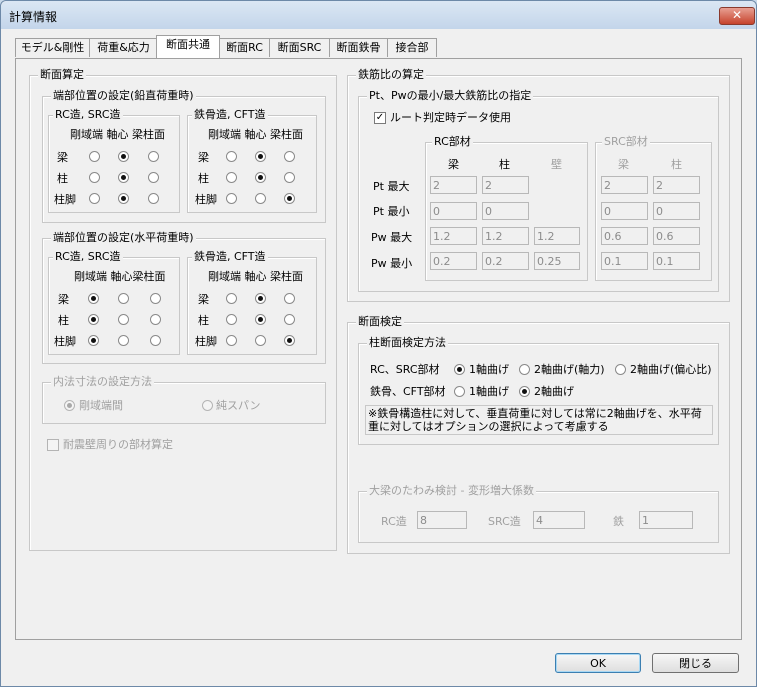 This screenshot has height=687, width=757. I want to click on pw-min-rc-beam-input: 0.2, so click(453, 261).